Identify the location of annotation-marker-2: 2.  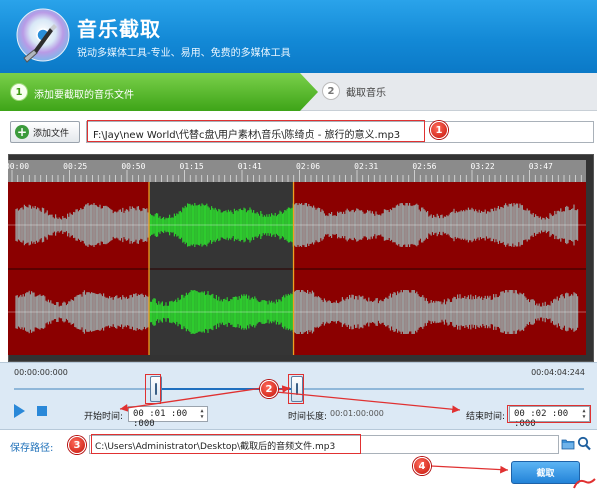
(269, 389).